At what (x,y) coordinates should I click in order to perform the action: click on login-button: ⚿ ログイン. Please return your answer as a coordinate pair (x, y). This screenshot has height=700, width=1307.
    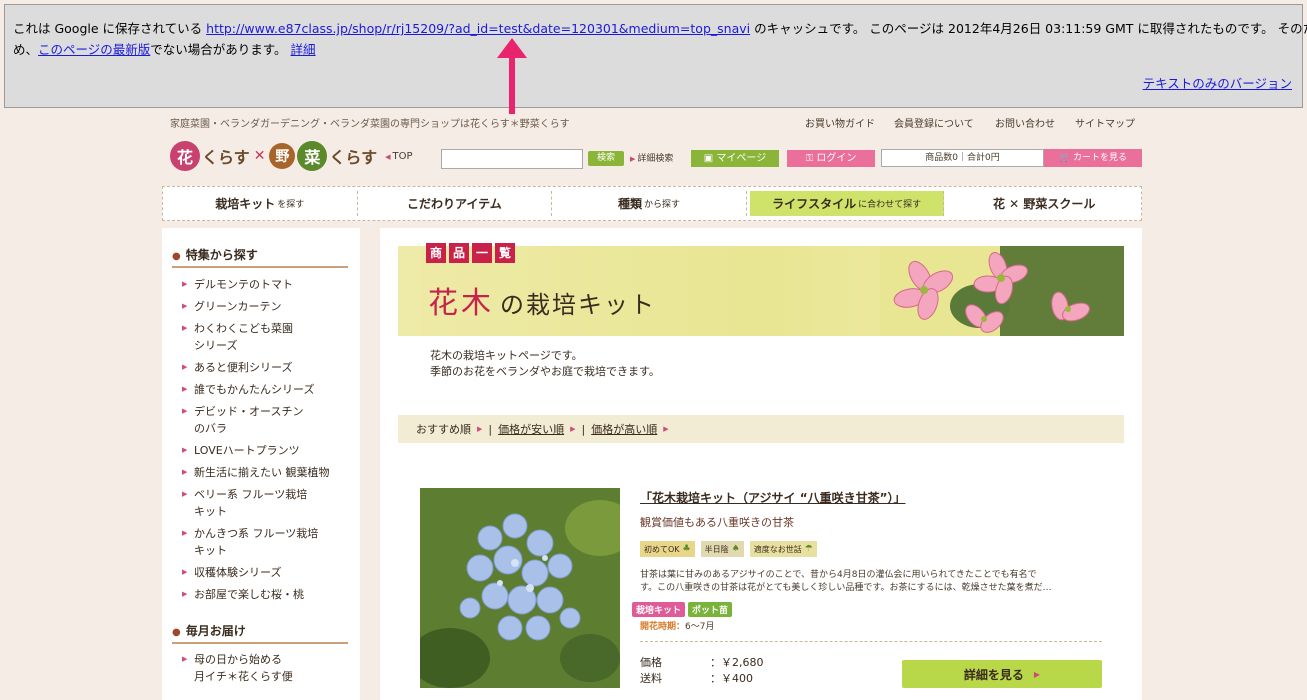
    Looking at the image, I should click on (831, 158).